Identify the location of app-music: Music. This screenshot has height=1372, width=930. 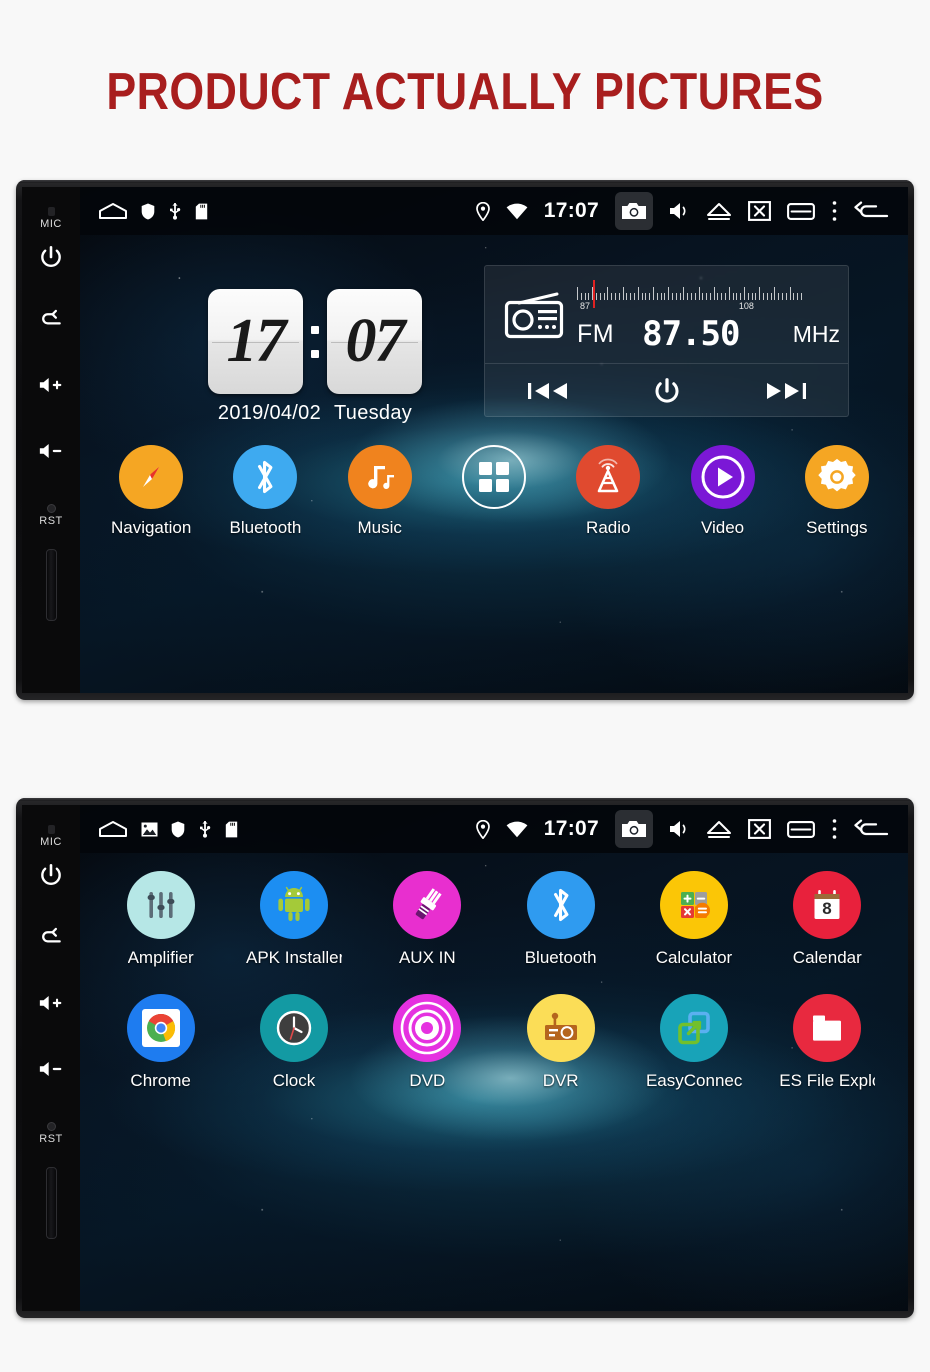
(380, 491).